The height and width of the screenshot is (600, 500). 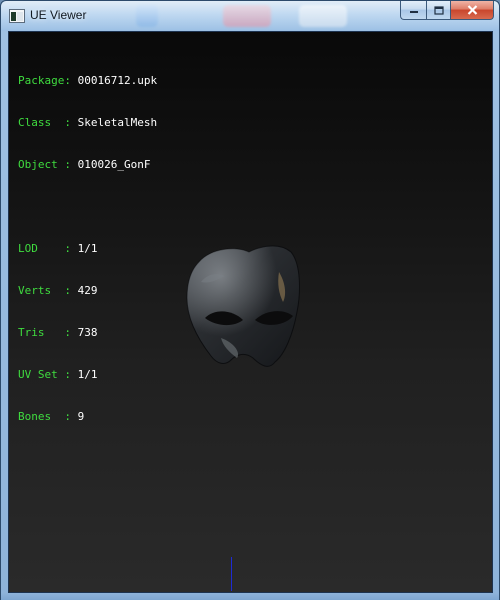 I want to click on info-value: 738, so click(x=87, y=332).